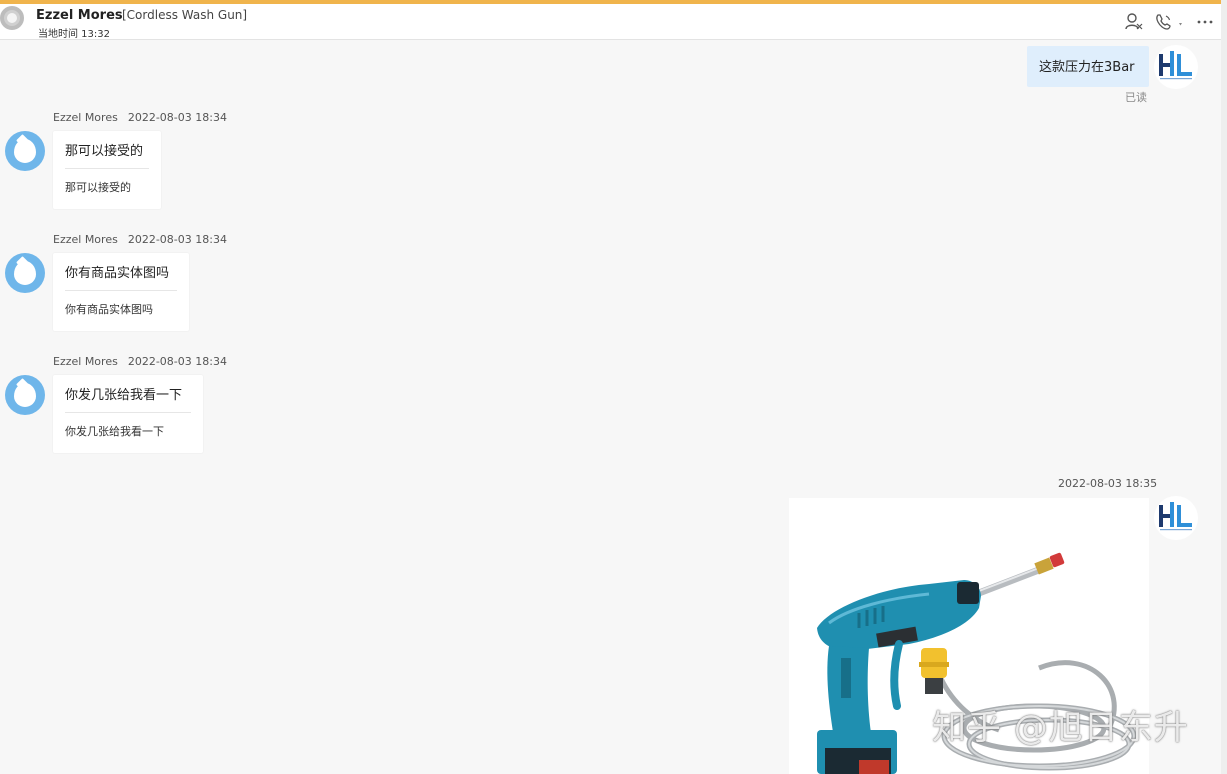 Image resolution: width=1227 pixels, height=774 pixels. Describe the element at coordinates (128, 414) in the screenshot. I see `incoming-message-bubble: 你发几张给我看一下 你发几张给我看一下` at that location.